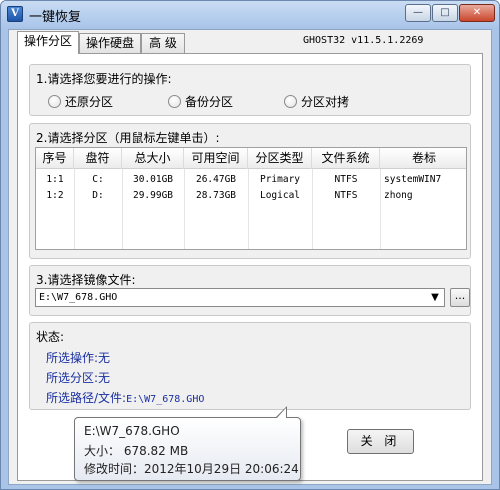 The height and width of the screenshot is (490, 500). What do you see at coordinates (346, 158) in the screenshot?
I see `column-header-fs: 文件系统` at bounding box center [346, 158].